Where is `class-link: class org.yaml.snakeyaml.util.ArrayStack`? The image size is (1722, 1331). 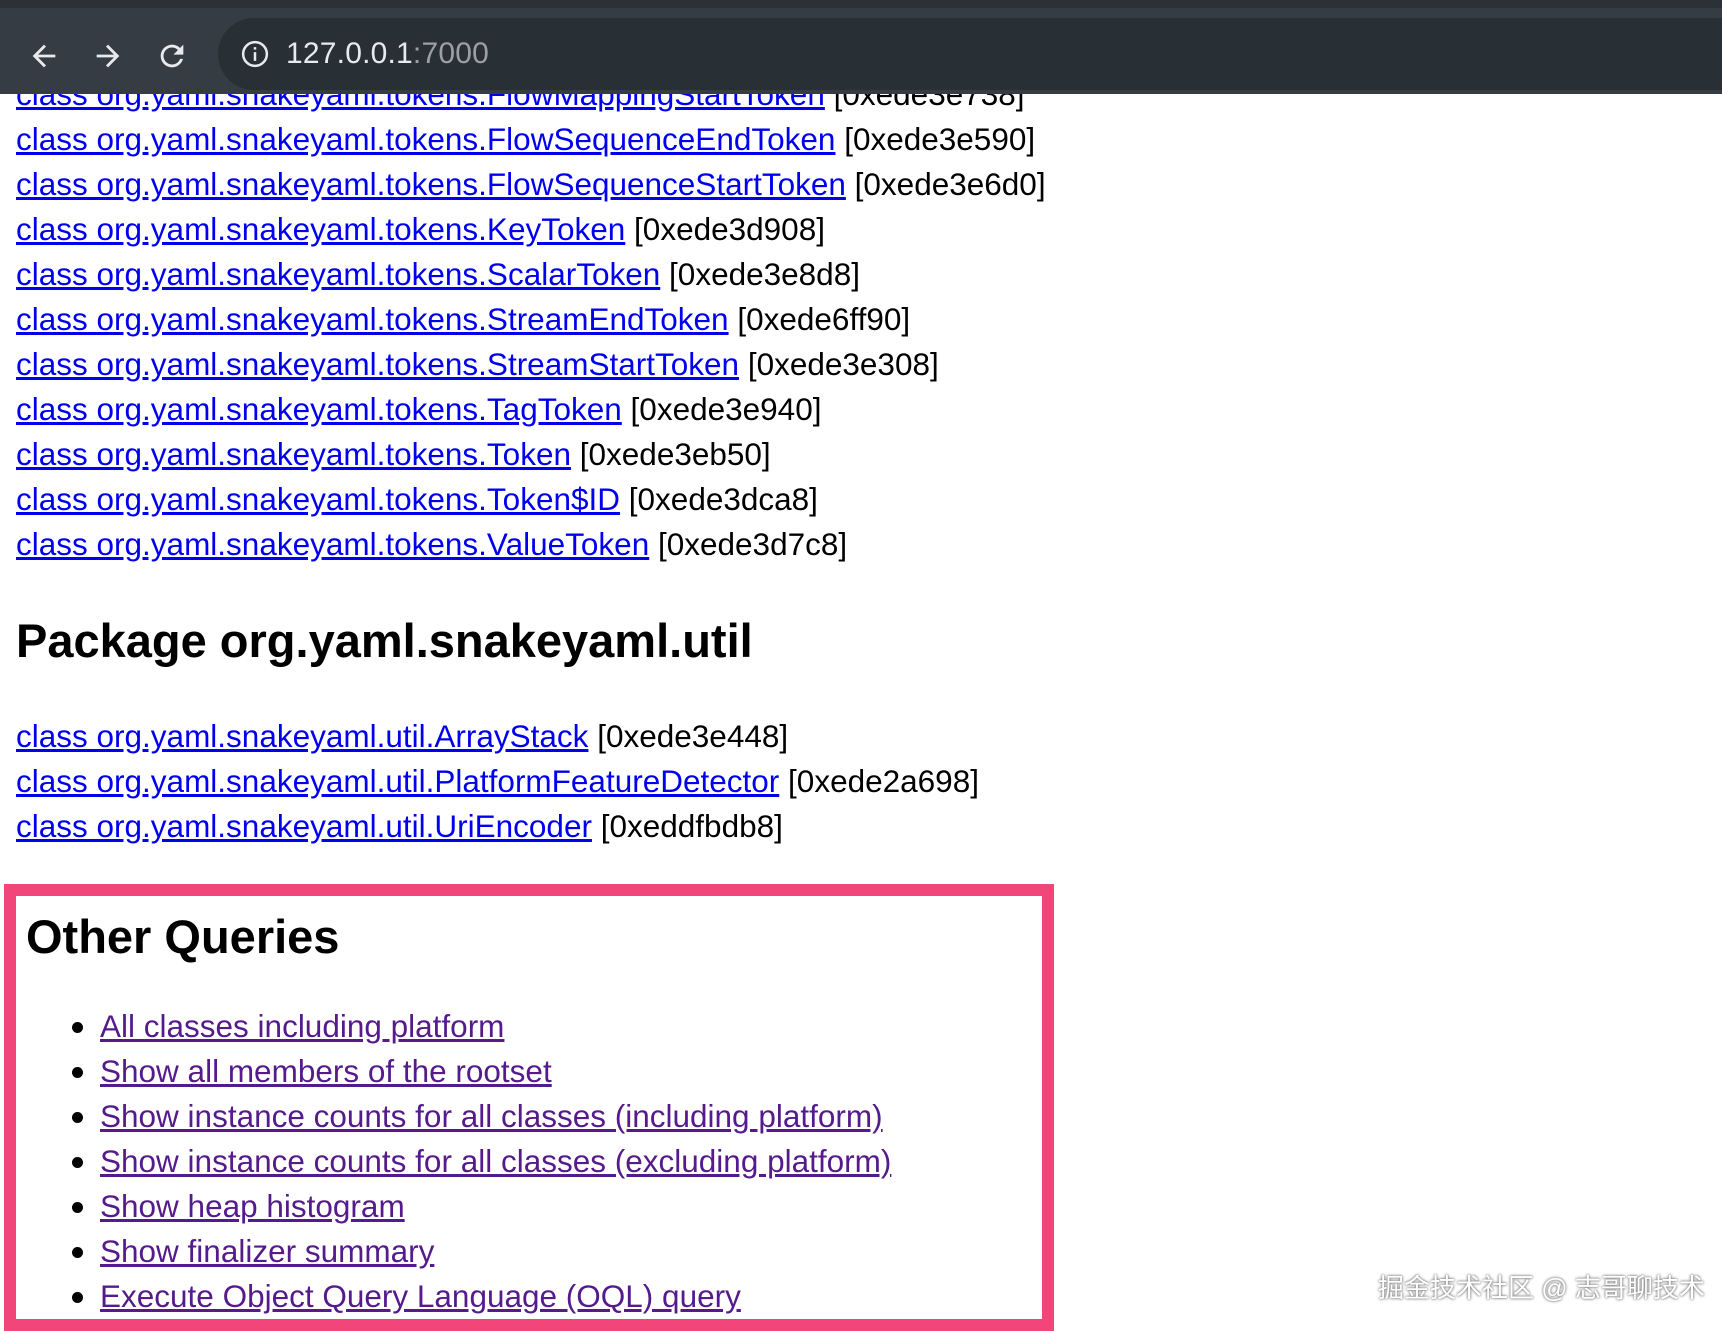
class-link: class org.yaml.snakeyaml.util.ArrayStack is located at coordinates (302, 736).